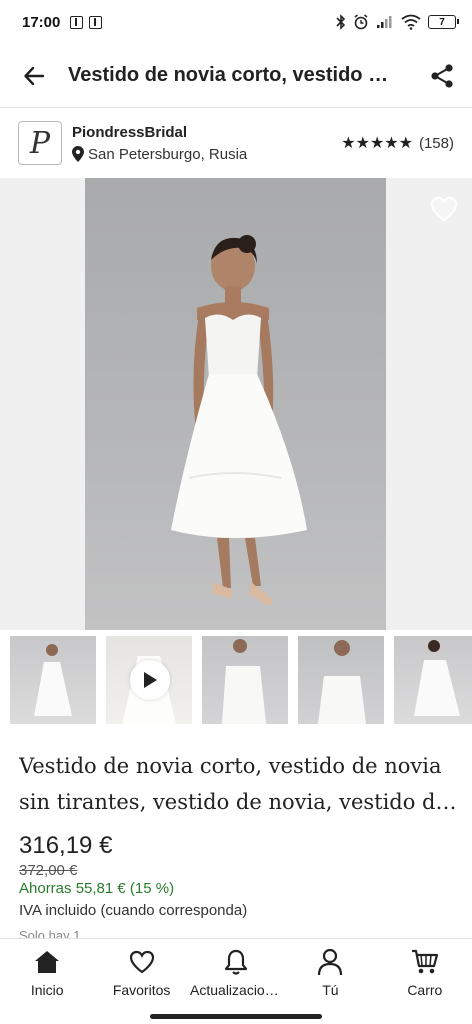  What do you see at coordinates (168, 154) in the screenshot?
I see `shop-location-text: San Petersburgo, Rusia` at bounding box center [168, 154].